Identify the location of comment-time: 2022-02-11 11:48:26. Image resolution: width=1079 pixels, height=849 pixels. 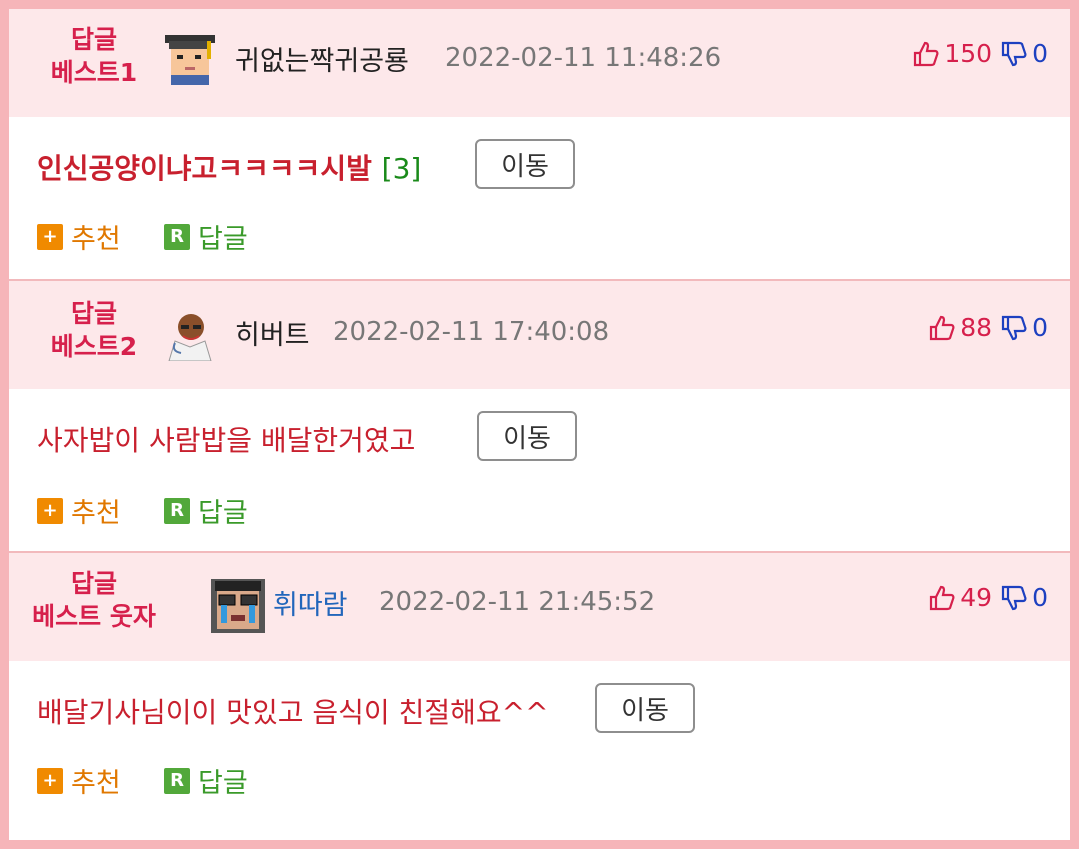
(583, 58).